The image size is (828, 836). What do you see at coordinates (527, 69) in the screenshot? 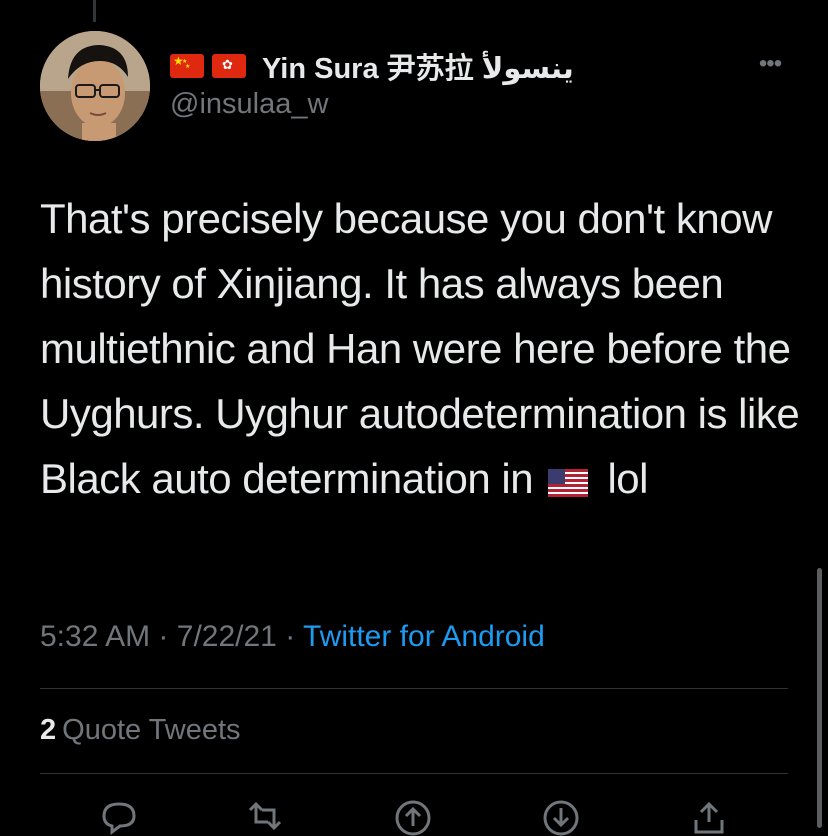
I see `author-name-arabic: ينسولأ` at bounding box center [527, 69].